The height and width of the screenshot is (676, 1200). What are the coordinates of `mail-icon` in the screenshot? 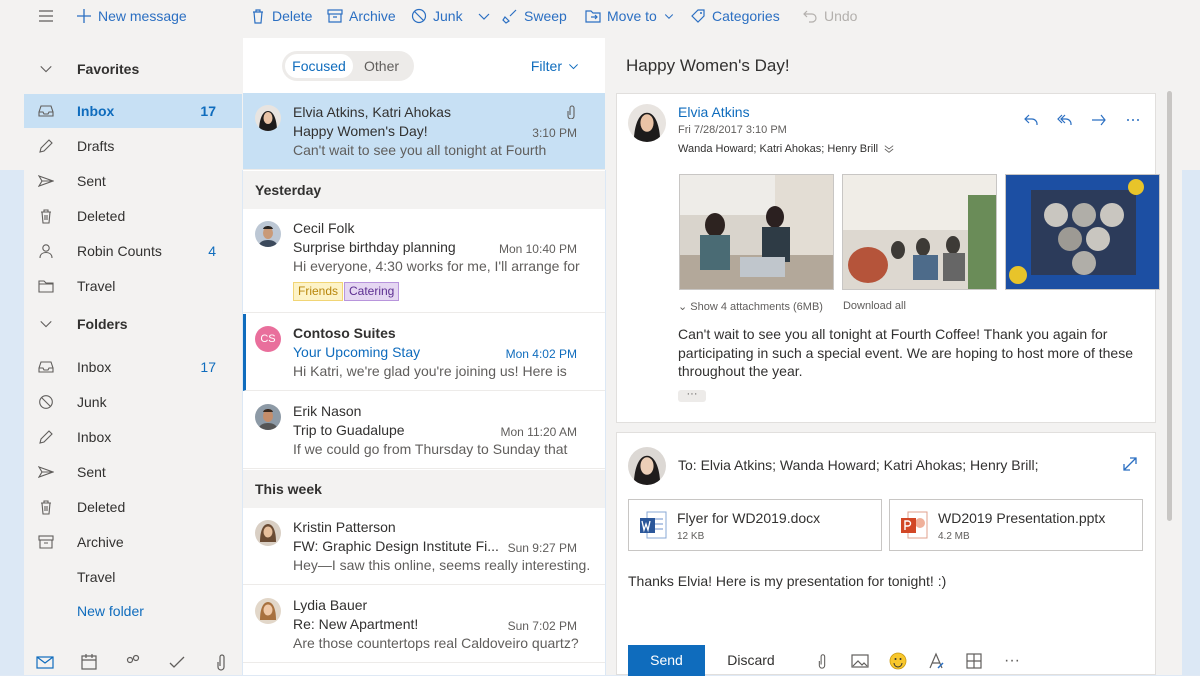 It's located at (45, 662).